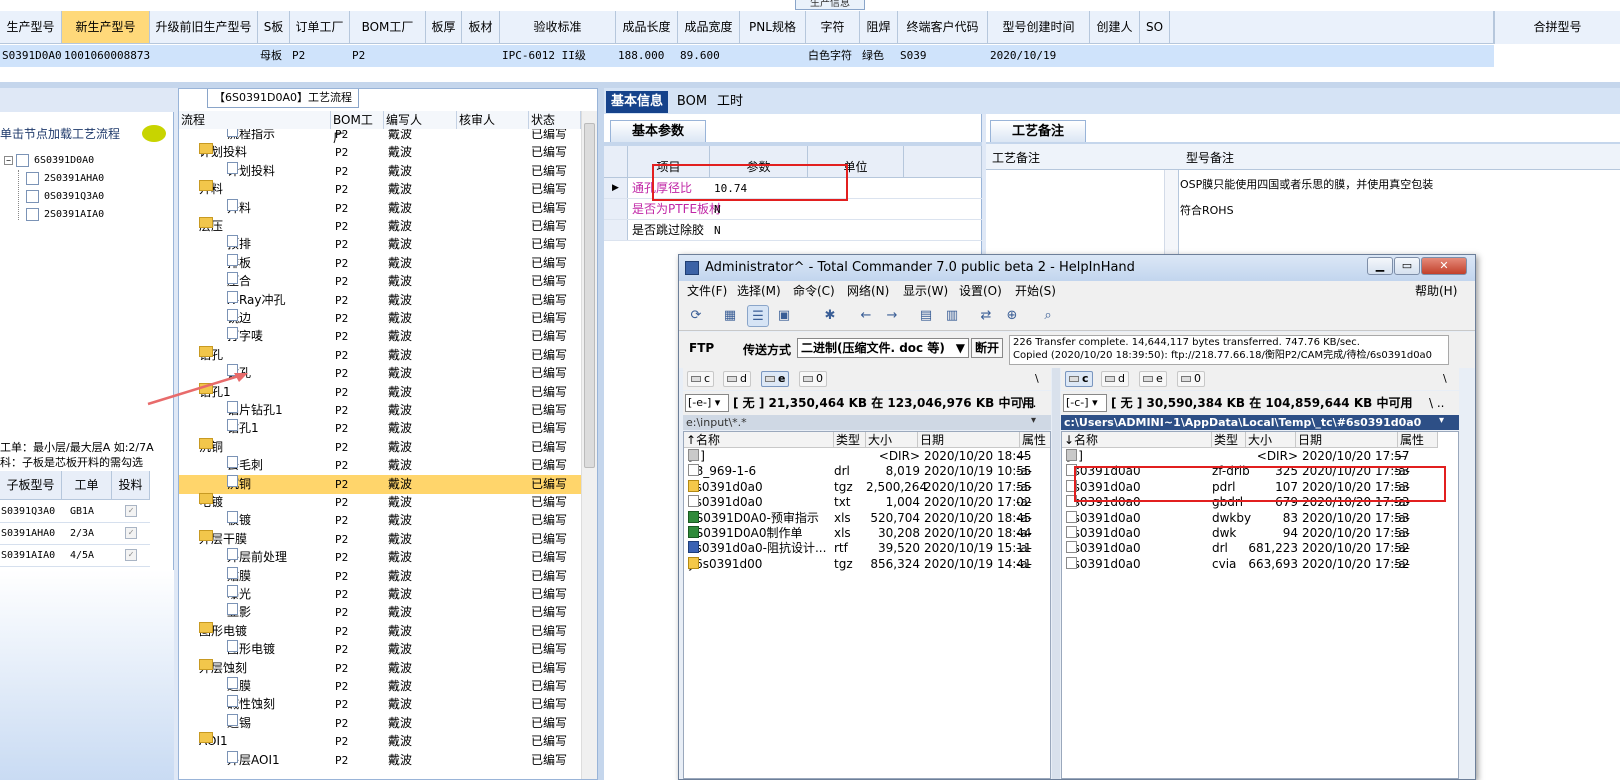 This screenshot has height=780, width=1620. I want to click on process-row: −开料 P2 戴波 已编写, so click(380, 189).